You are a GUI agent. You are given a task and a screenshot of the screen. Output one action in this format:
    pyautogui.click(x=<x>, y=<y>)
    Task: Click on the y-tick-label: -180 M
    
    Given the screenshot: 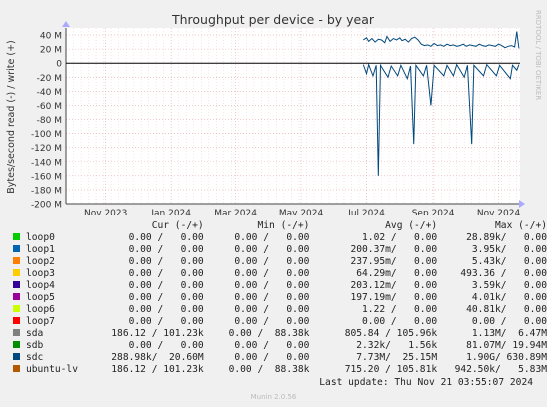 What is the action you would take?
    pyautogui.click(x=46, y=191)
    